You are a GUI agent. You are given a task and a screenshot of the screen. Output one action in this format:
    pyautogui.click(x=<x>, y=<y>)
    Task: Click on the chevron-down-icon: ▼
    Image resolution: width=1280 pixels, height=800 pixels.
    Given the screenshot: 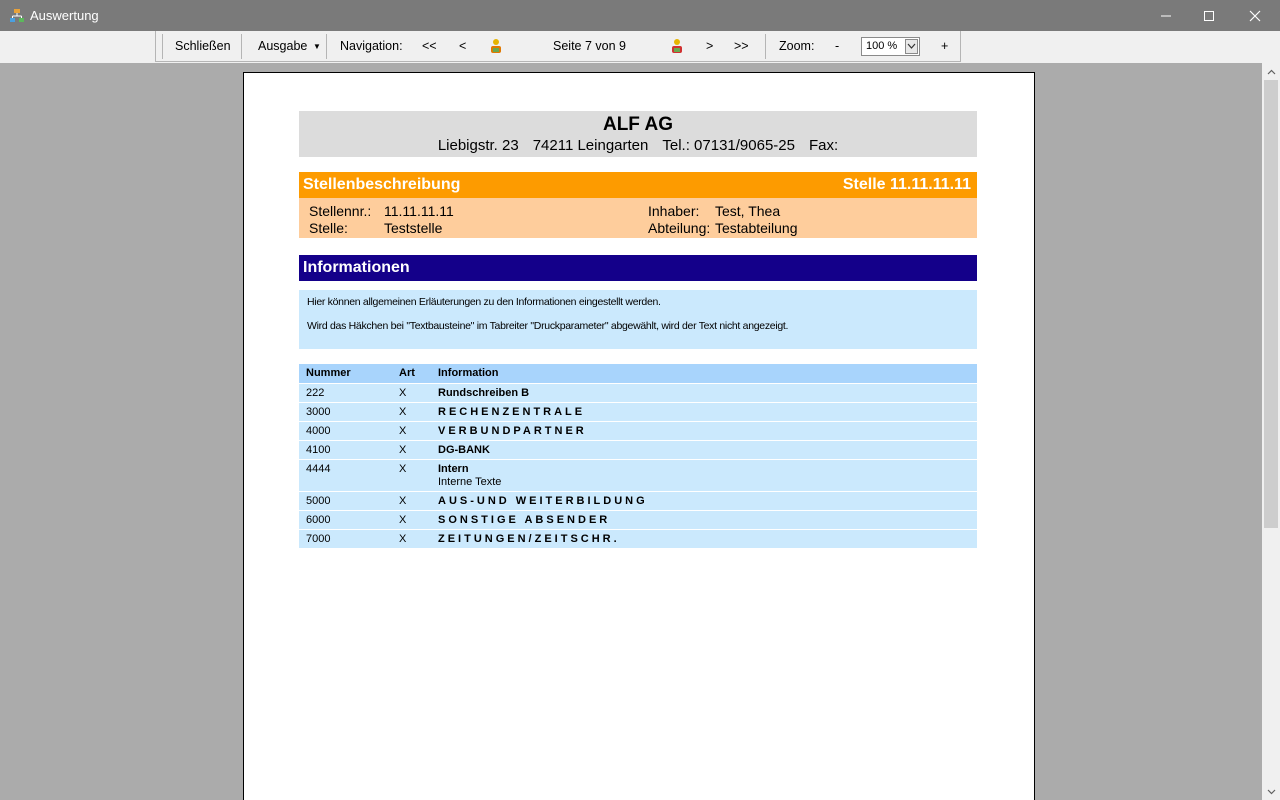 What is the action you would take?
    pyautogui.click(x=317, y=46)
    